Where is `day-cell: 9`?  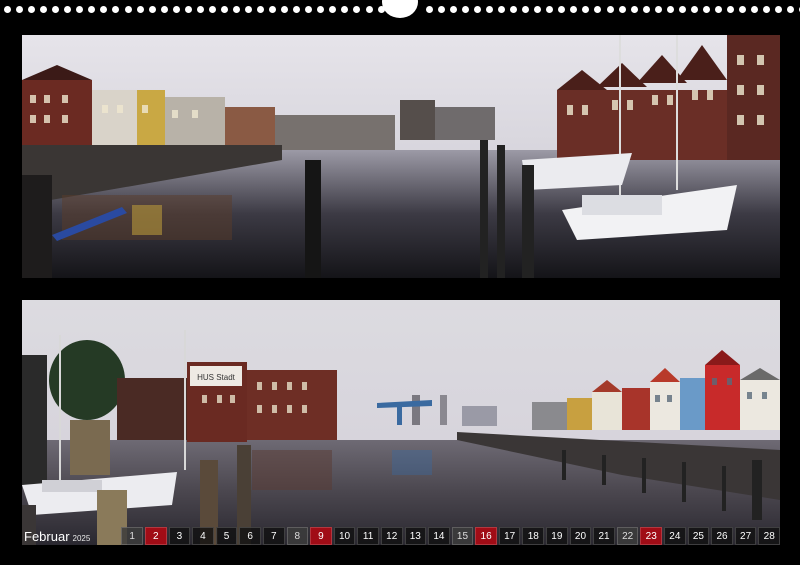
day-cell: 9 is located at coordinates (321, 536).